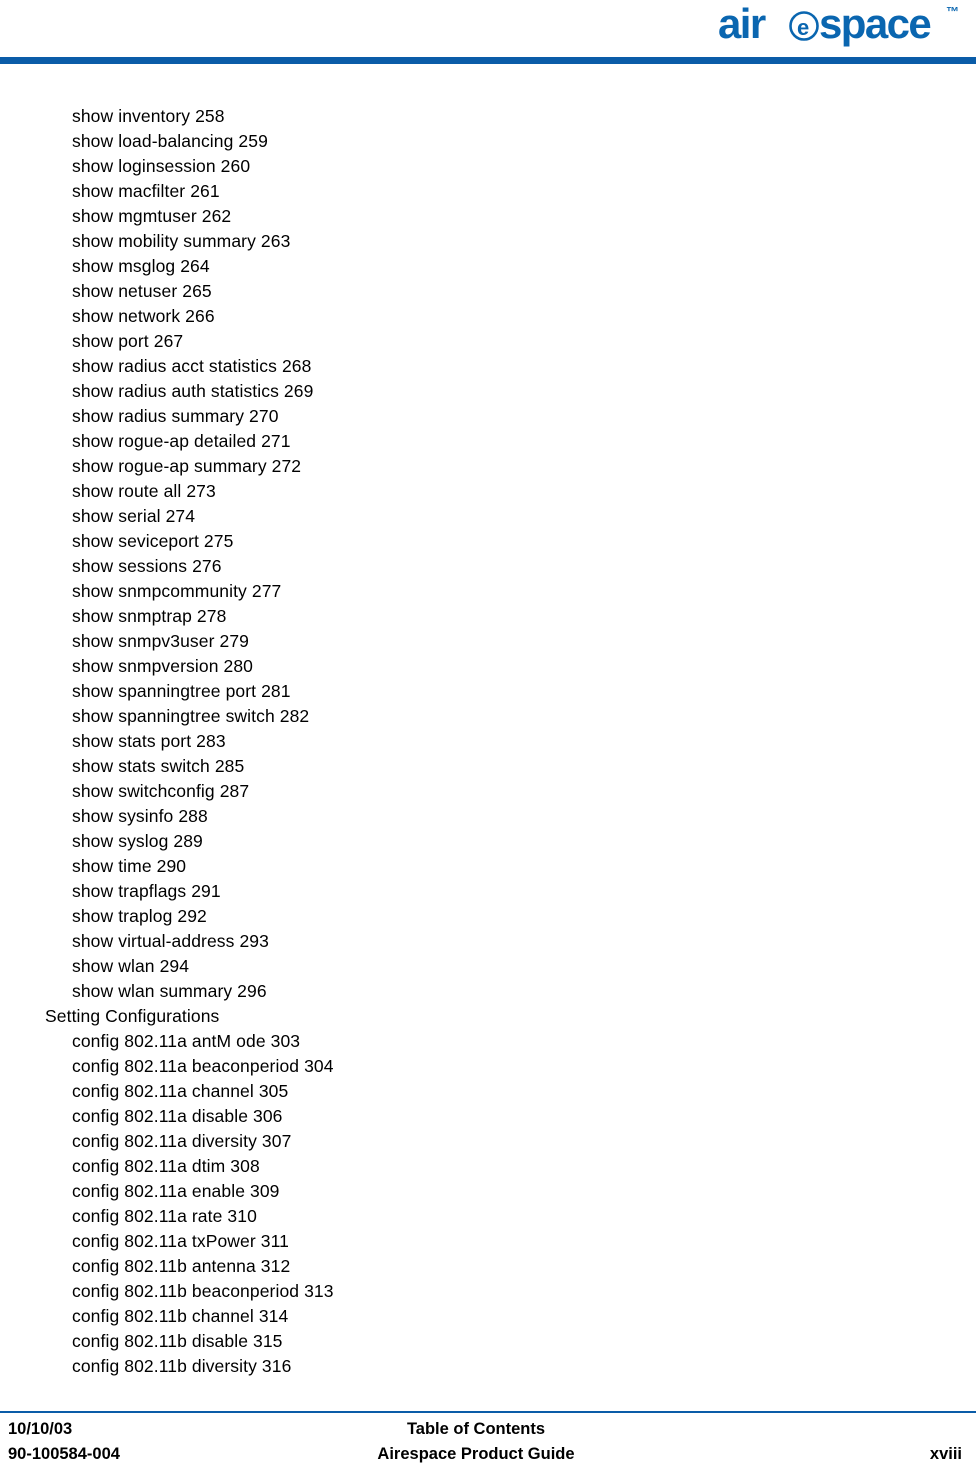 This screenshot has height=1467, width=976. Describe the element at coordinates (488, 1316) in the screenshot. I see `toc-entry: config 802.11b channel 314` at that location.